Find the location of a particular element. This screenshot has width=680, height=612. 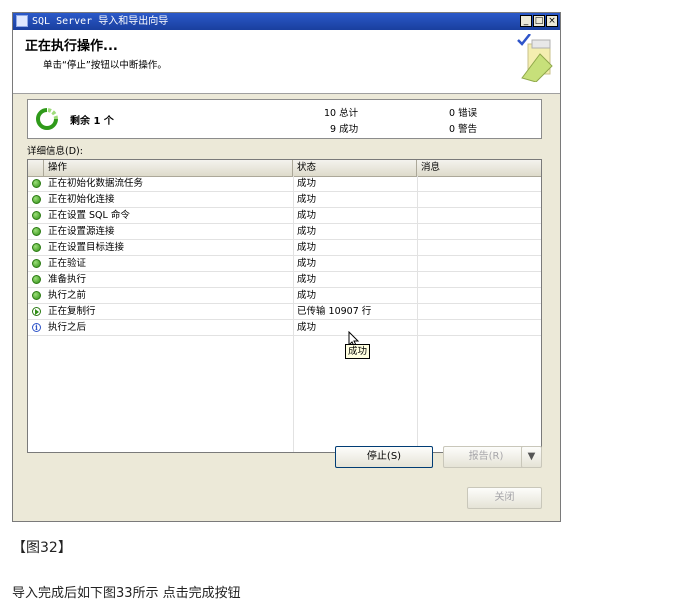

table-row: 正在验证 成功 is located at coordinates (284, 264).